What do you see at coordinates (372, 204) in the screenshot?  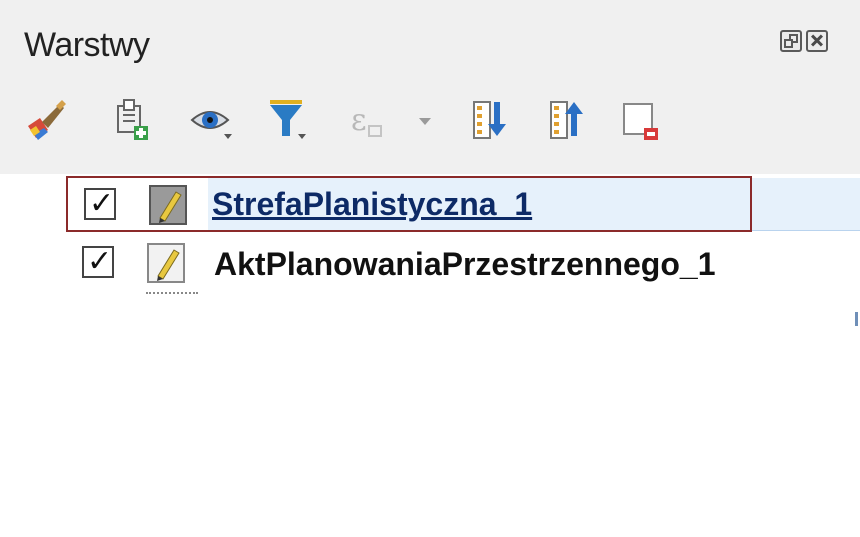 I see `layer-name: StrefaPlanistyczna_1` at bounding box center [372, 204].